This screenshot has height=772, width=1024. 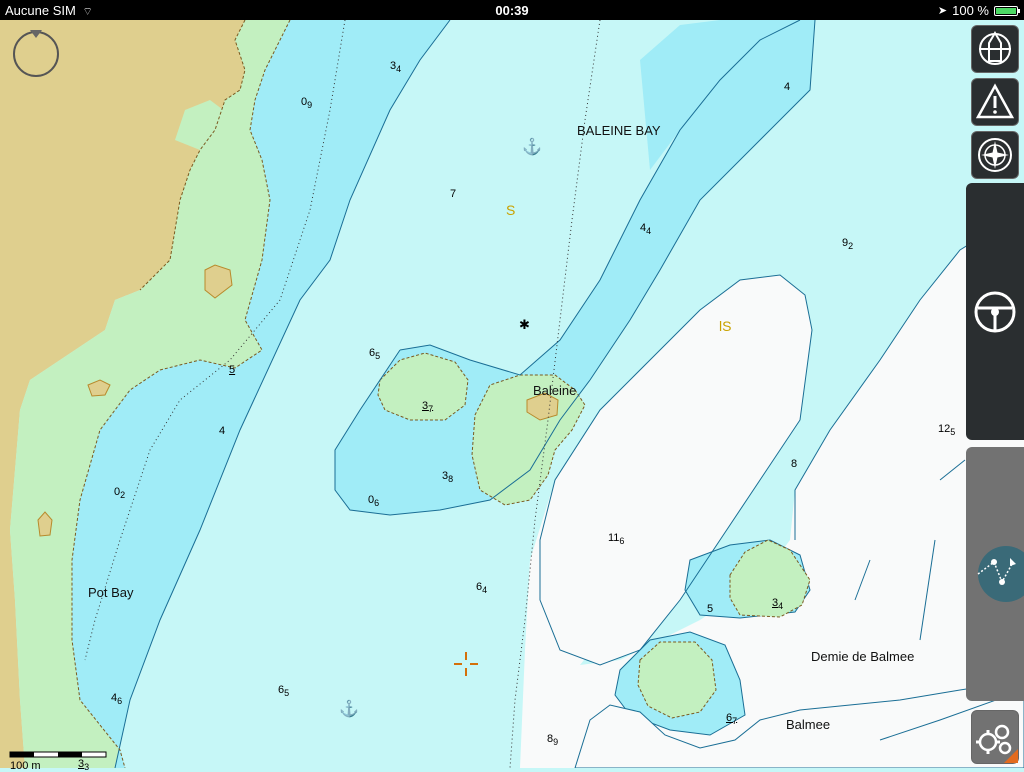 I want to click on status-bar: Aucune SIM ⌔ 00:39 ➤ 100 %, so click(x=512, y=10).